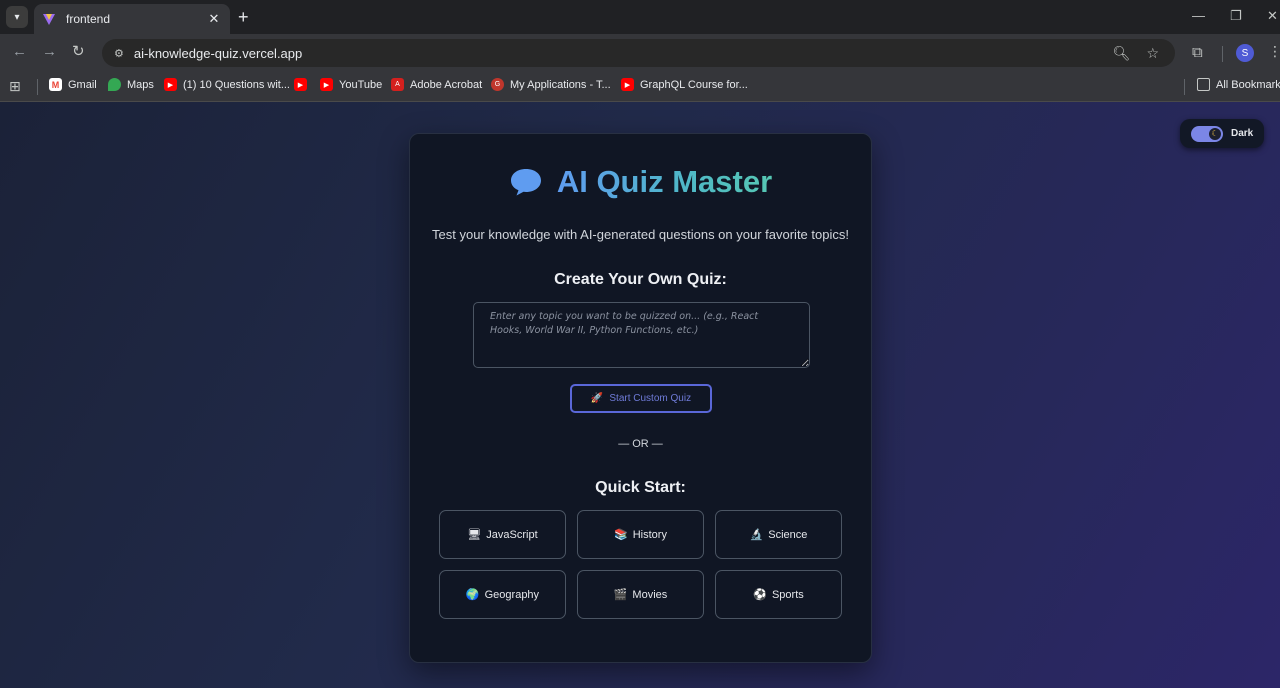  Describe the element at coordinates (650, 594) in the screenshot. I see `quick-topic-label: Movies` at that location.